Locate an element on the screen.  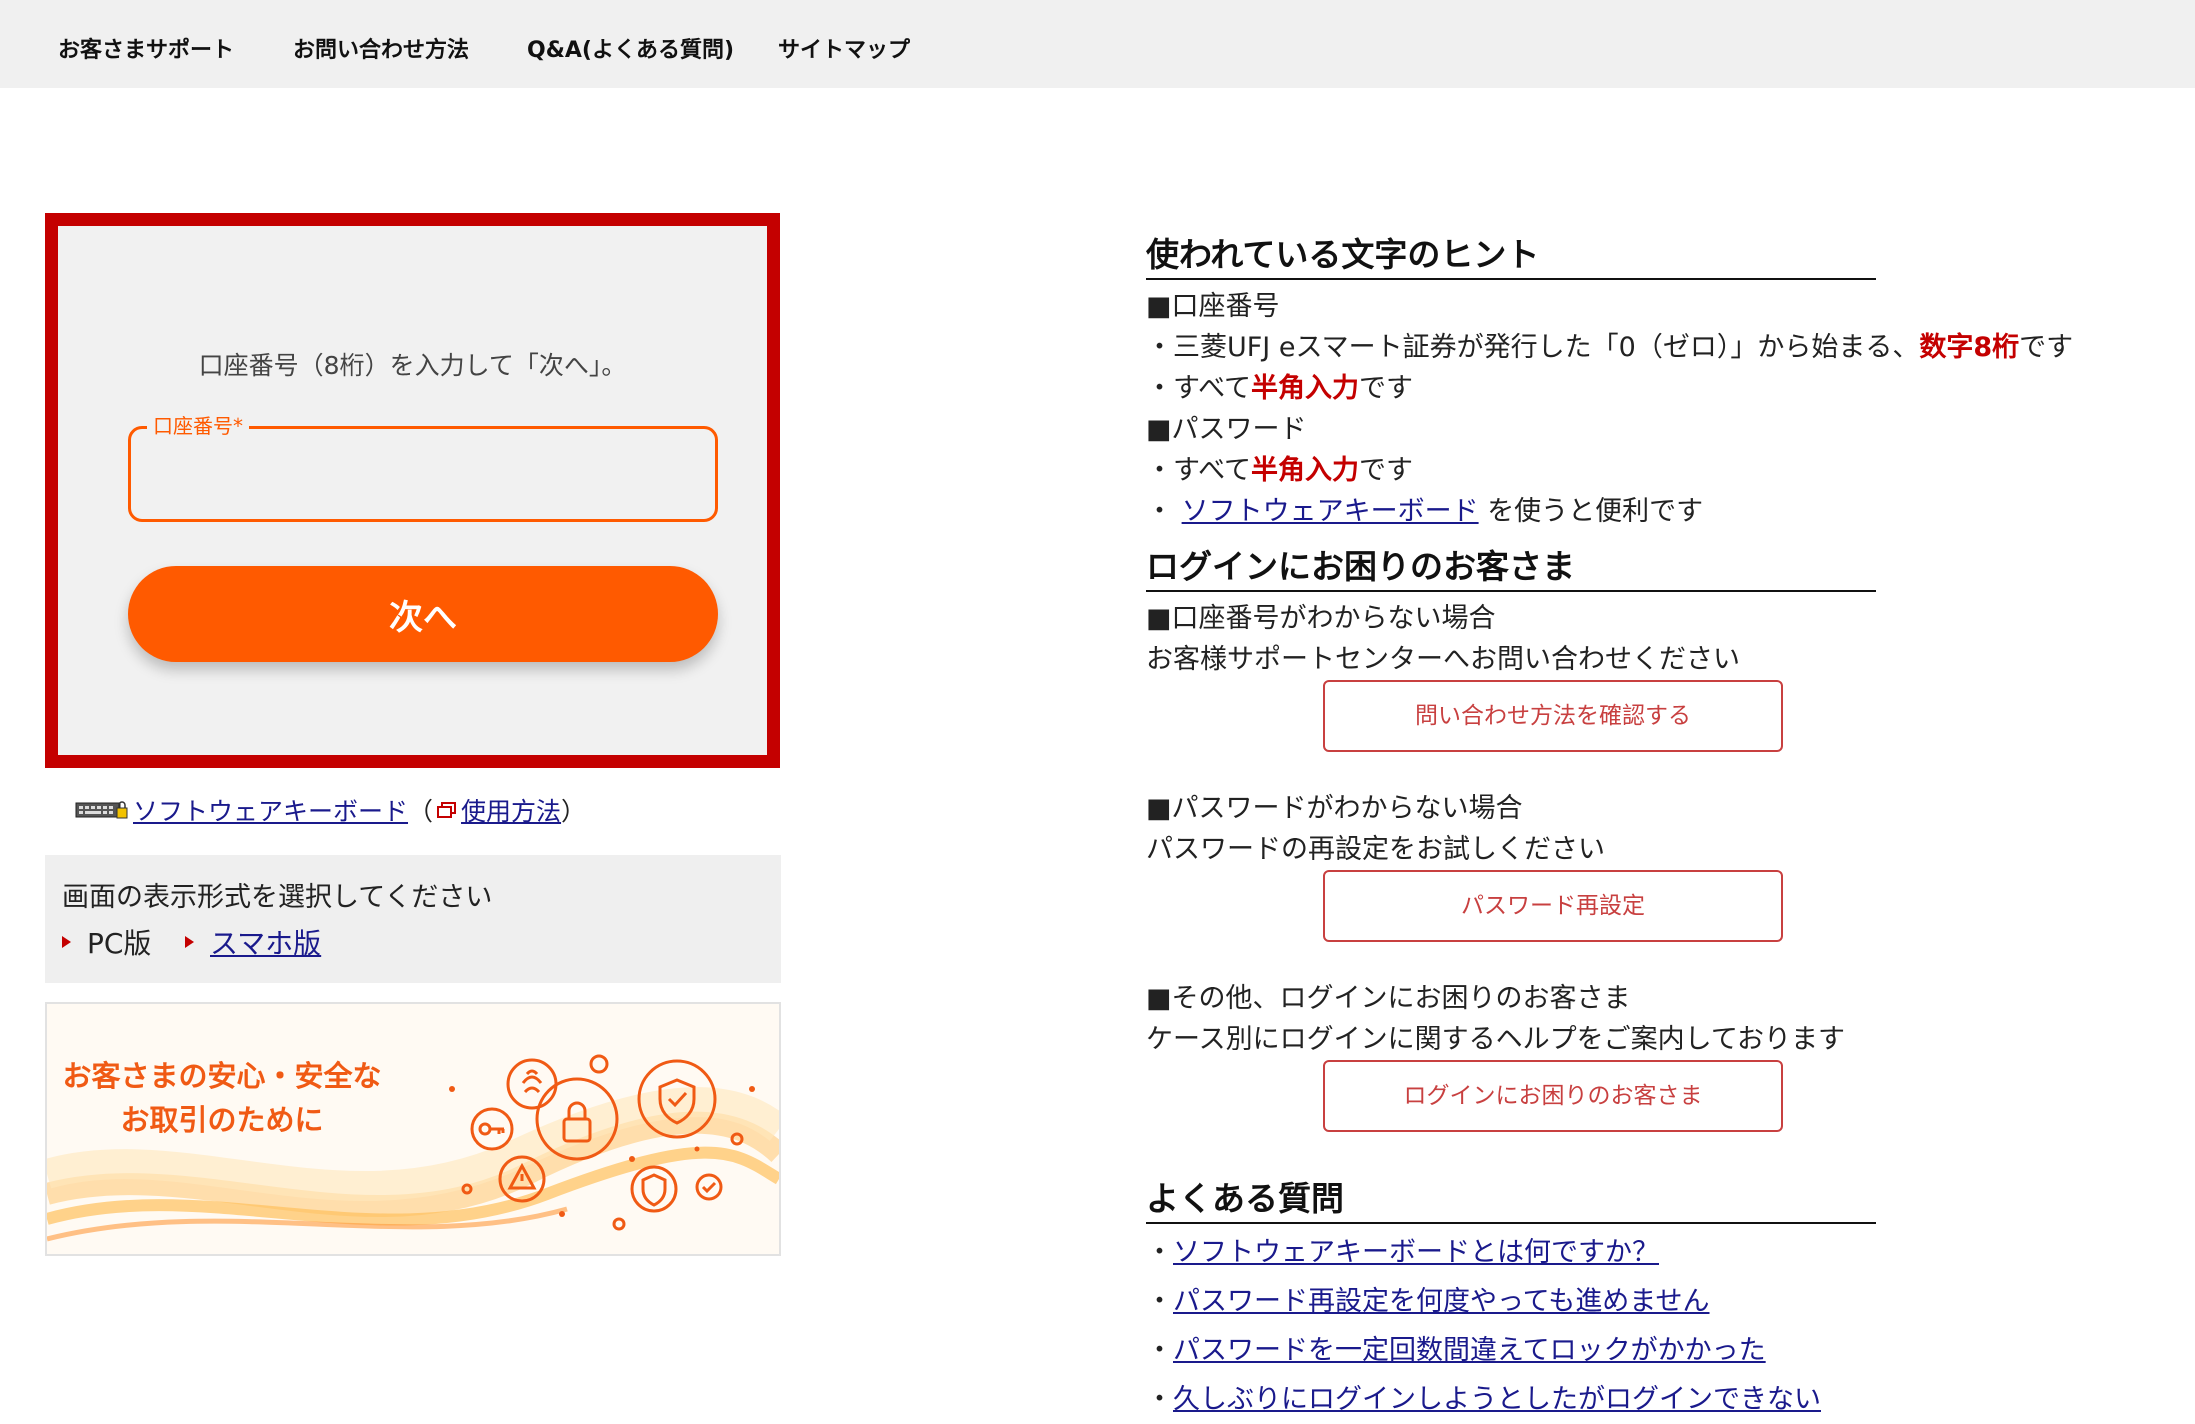
nav-contact-methods: お問い合わせ方法 is located at coordinates (381, 48).